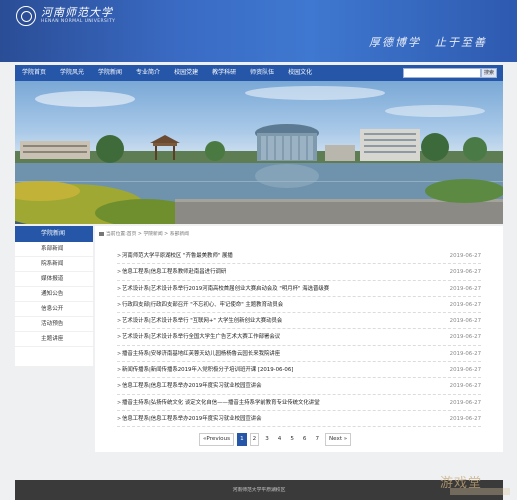  I want to click on news-title: 河南师范大学平原湖校区 "齐鲁最美教师" 展播, so click(177, 256).